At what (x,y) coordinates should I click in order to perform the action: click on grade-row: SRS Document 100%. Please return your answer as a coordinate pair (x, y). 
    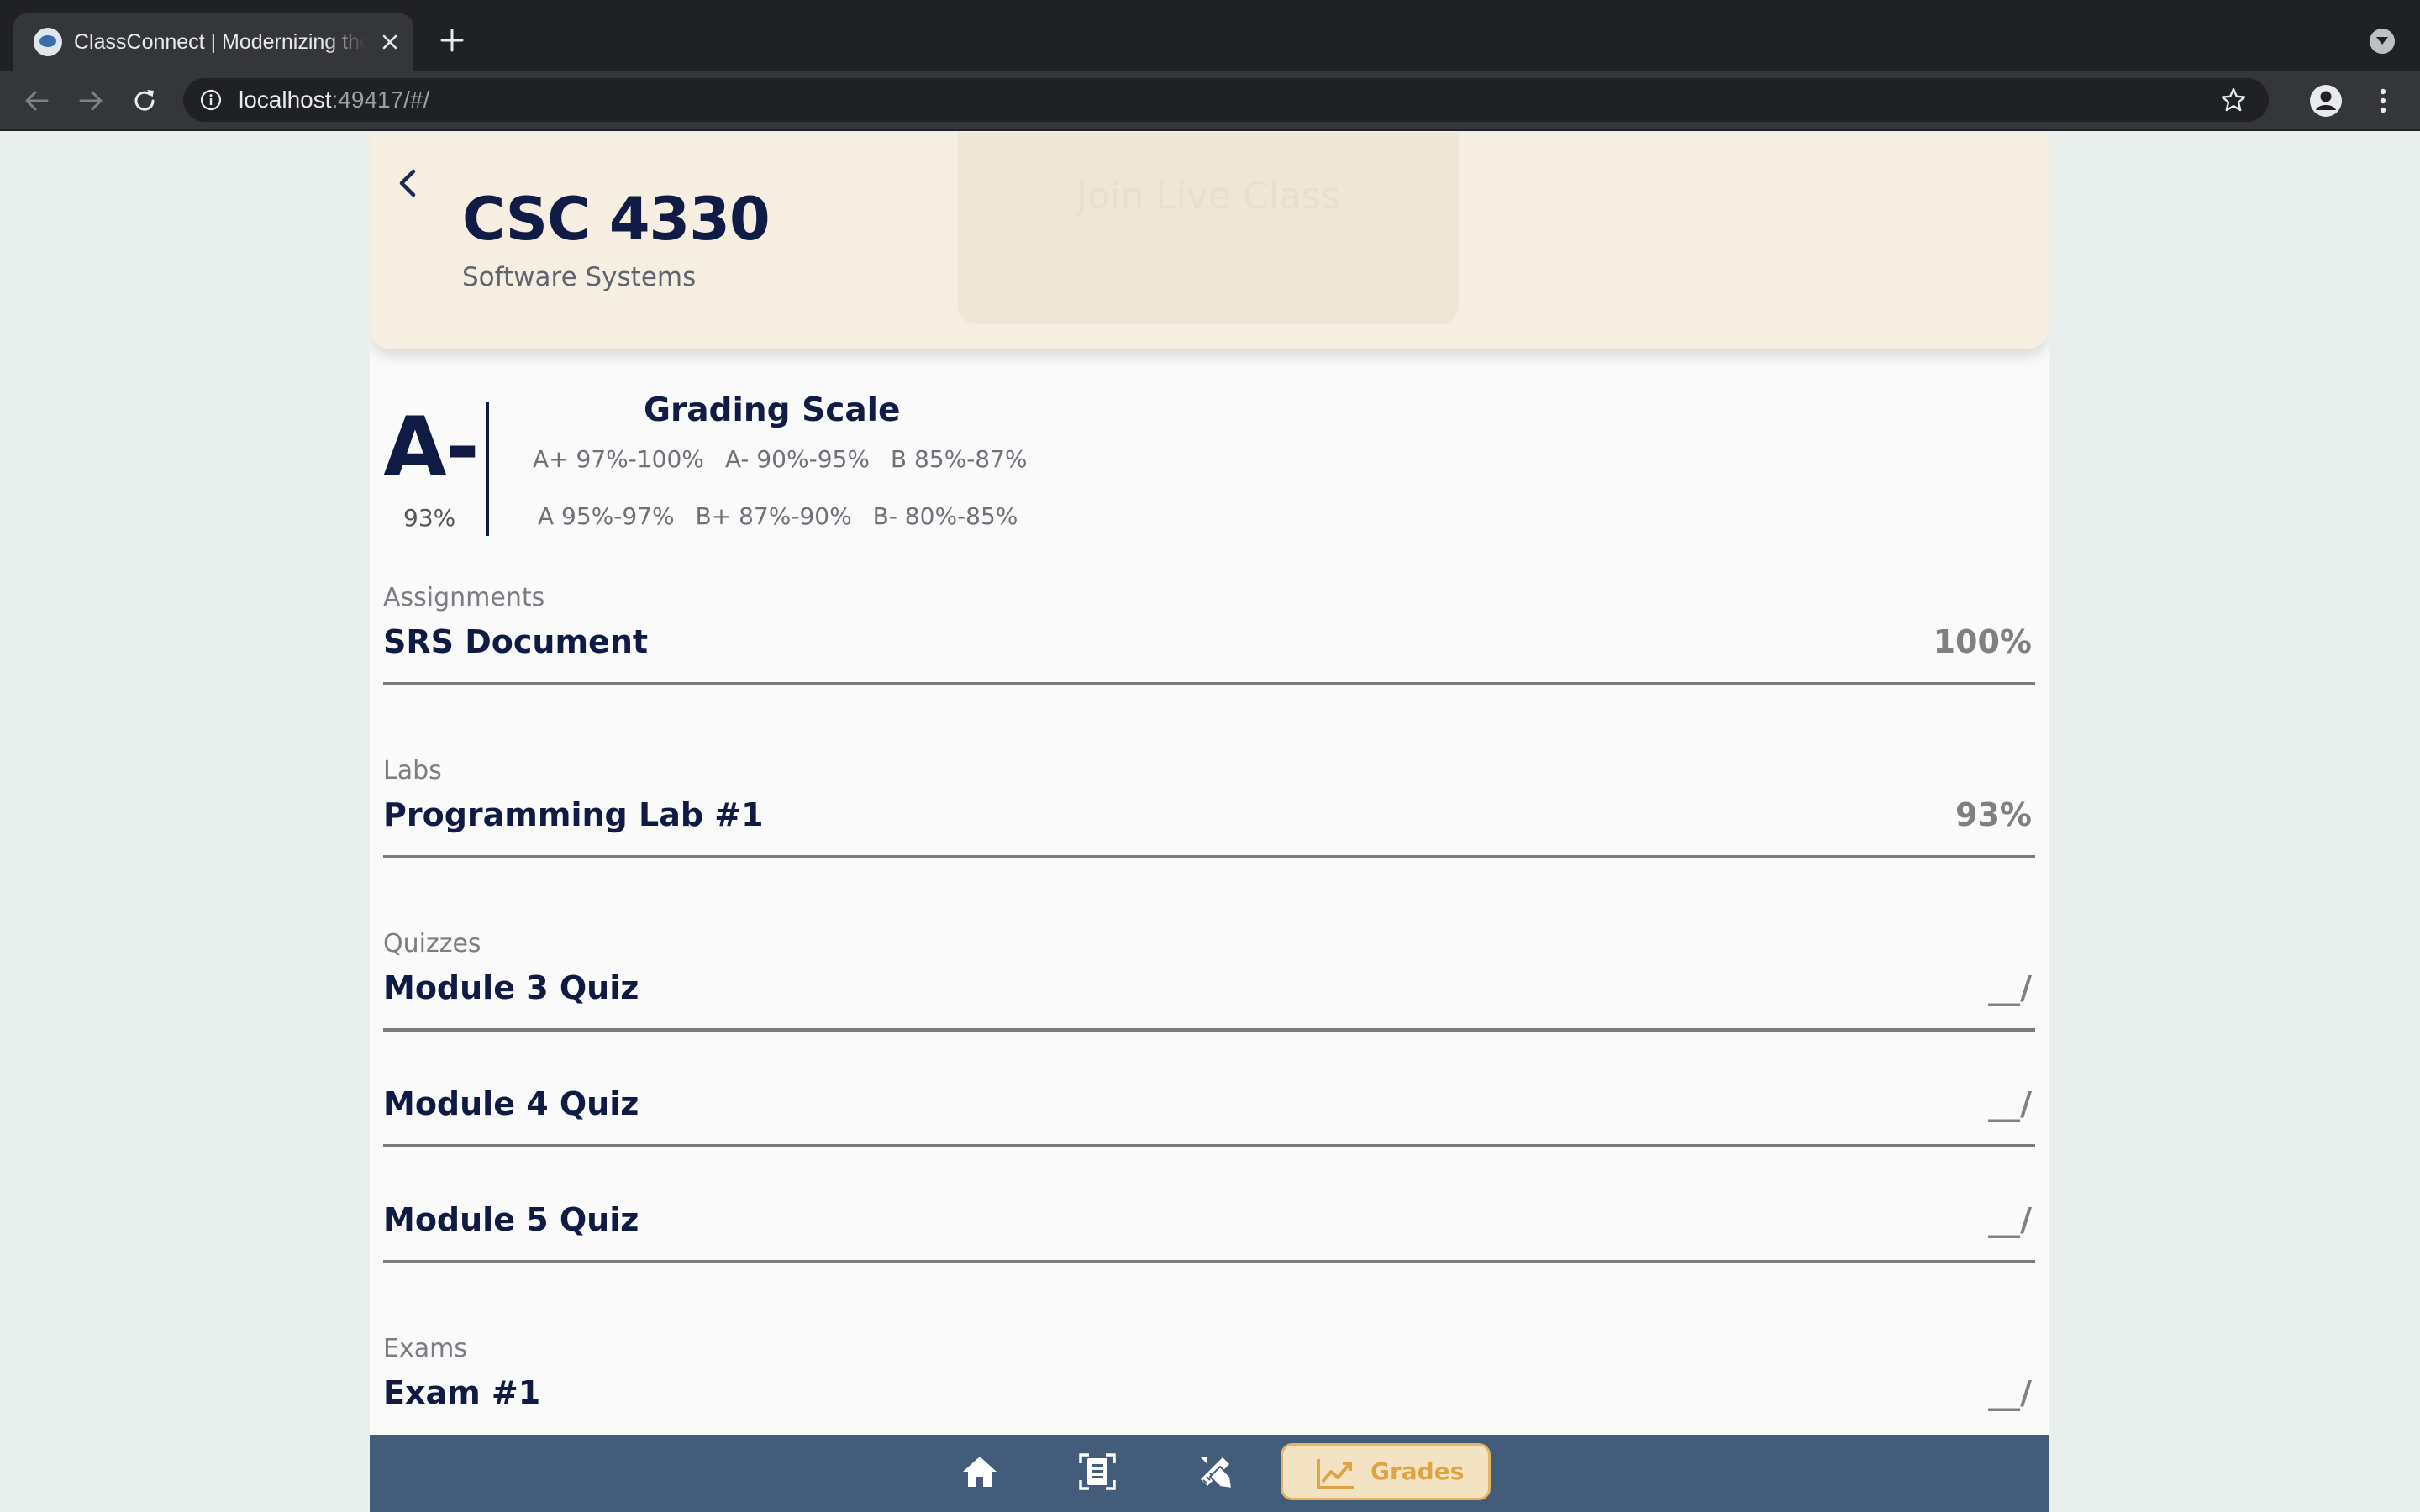
    Looking at the image, I should click on (1209, 680).